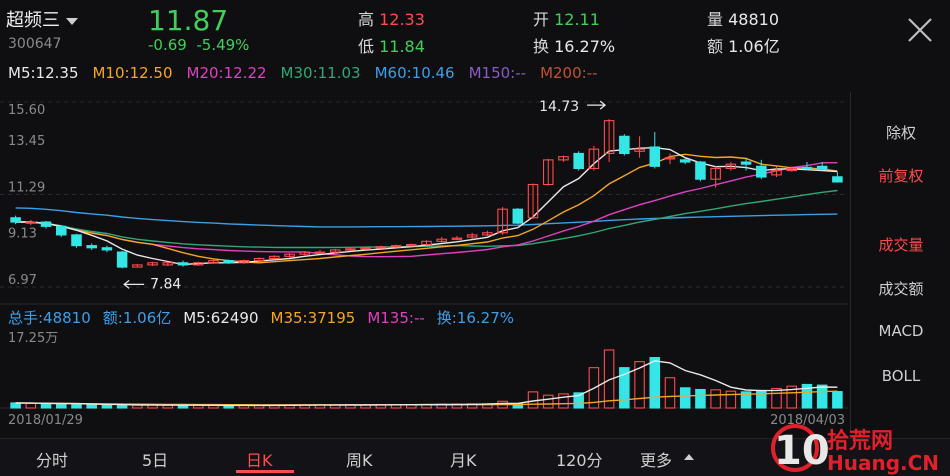  I want to click on ma60-line, so click(426, 217).